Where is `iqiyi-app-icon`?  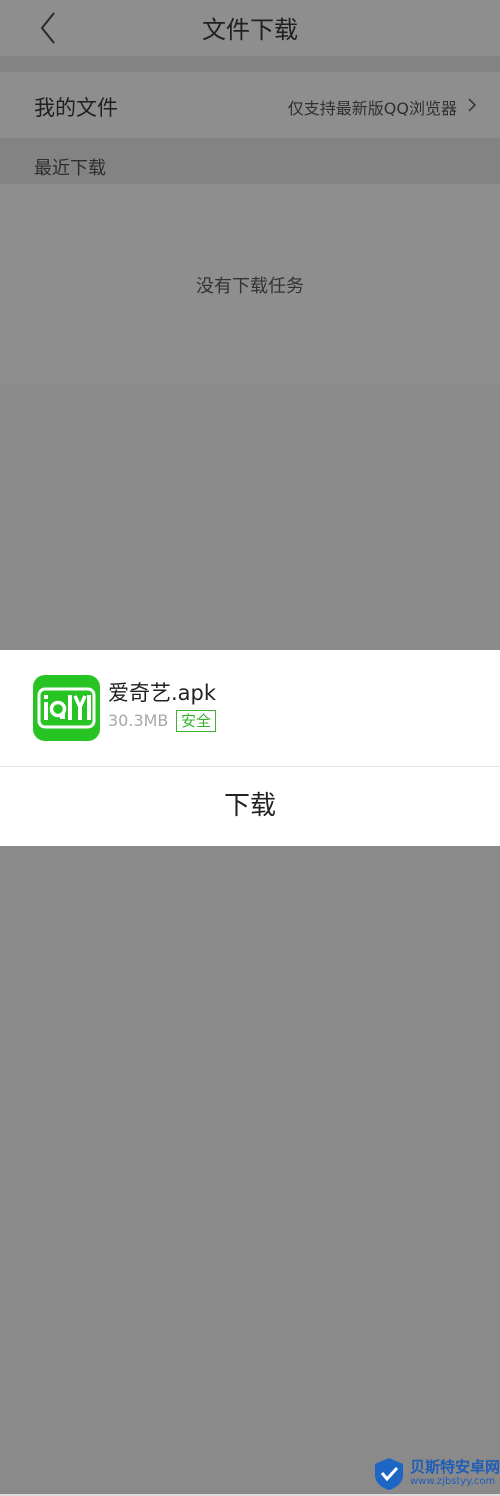 iqiyi-app-icon is located at coordinates (66, 708).